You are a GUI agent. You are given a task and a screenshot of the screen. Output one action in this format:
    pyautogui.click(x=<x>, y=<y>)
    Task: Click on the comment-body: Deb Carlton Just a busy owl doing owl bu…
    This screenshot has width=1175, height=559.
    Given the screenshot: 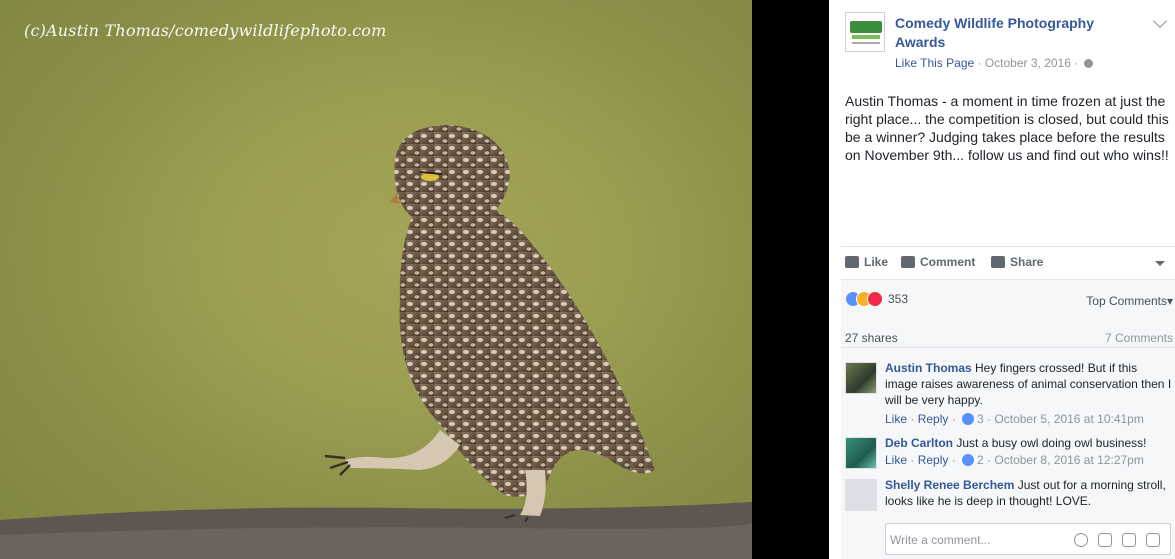 What is the action you would take?
    pyautogui.click(x=1029, y=443)
    